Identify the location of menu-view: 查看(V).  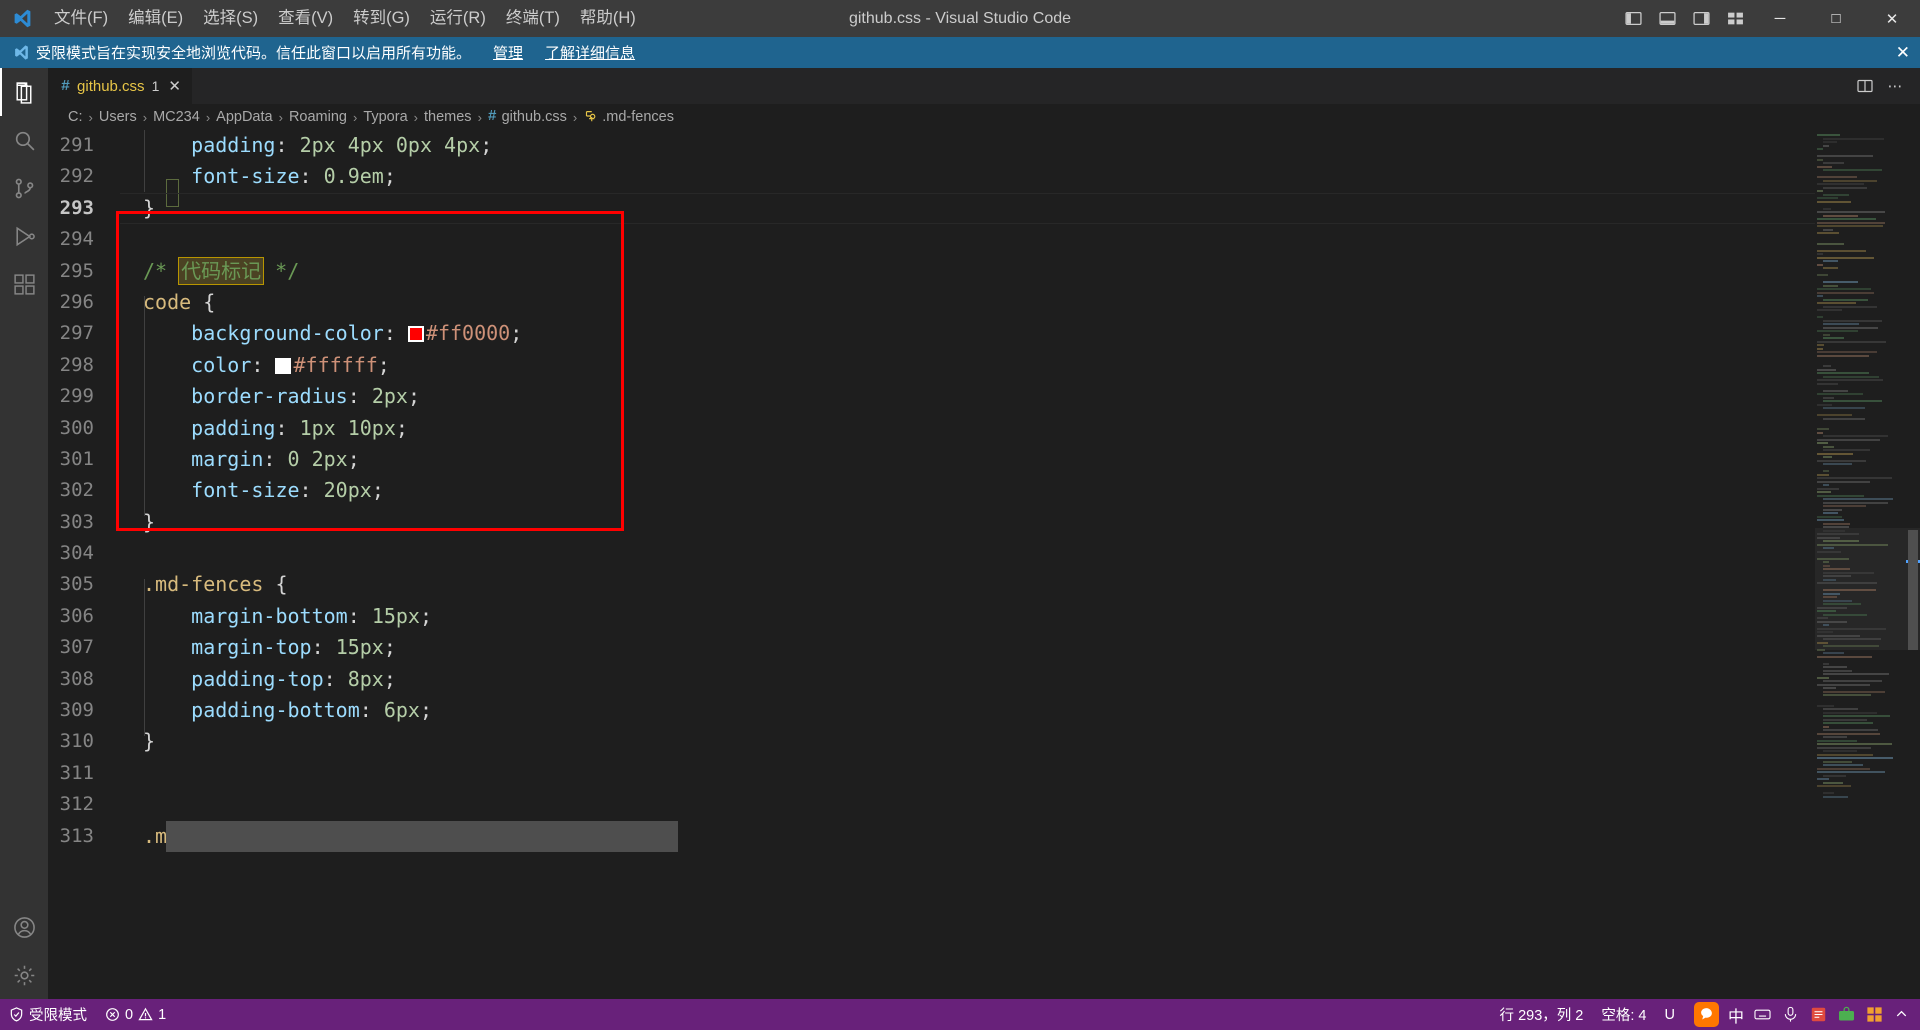
(305, 18).